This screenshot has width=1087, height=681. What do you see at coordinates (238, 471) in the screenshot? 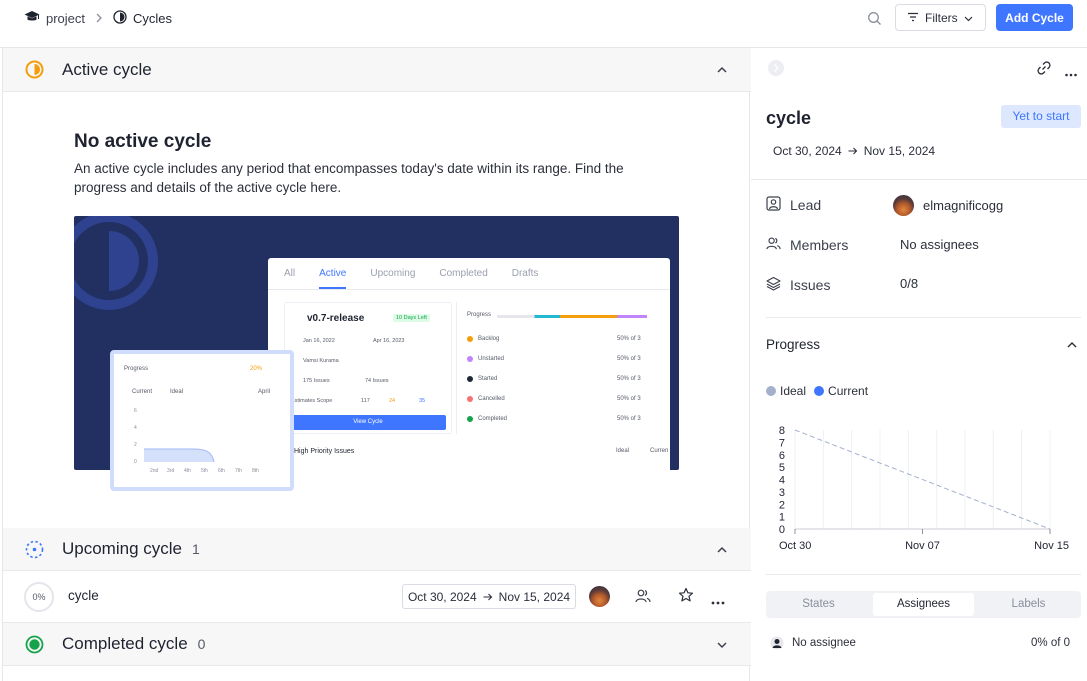
I see `mini-x-tick: 7th` at bounding box center [238, 471].